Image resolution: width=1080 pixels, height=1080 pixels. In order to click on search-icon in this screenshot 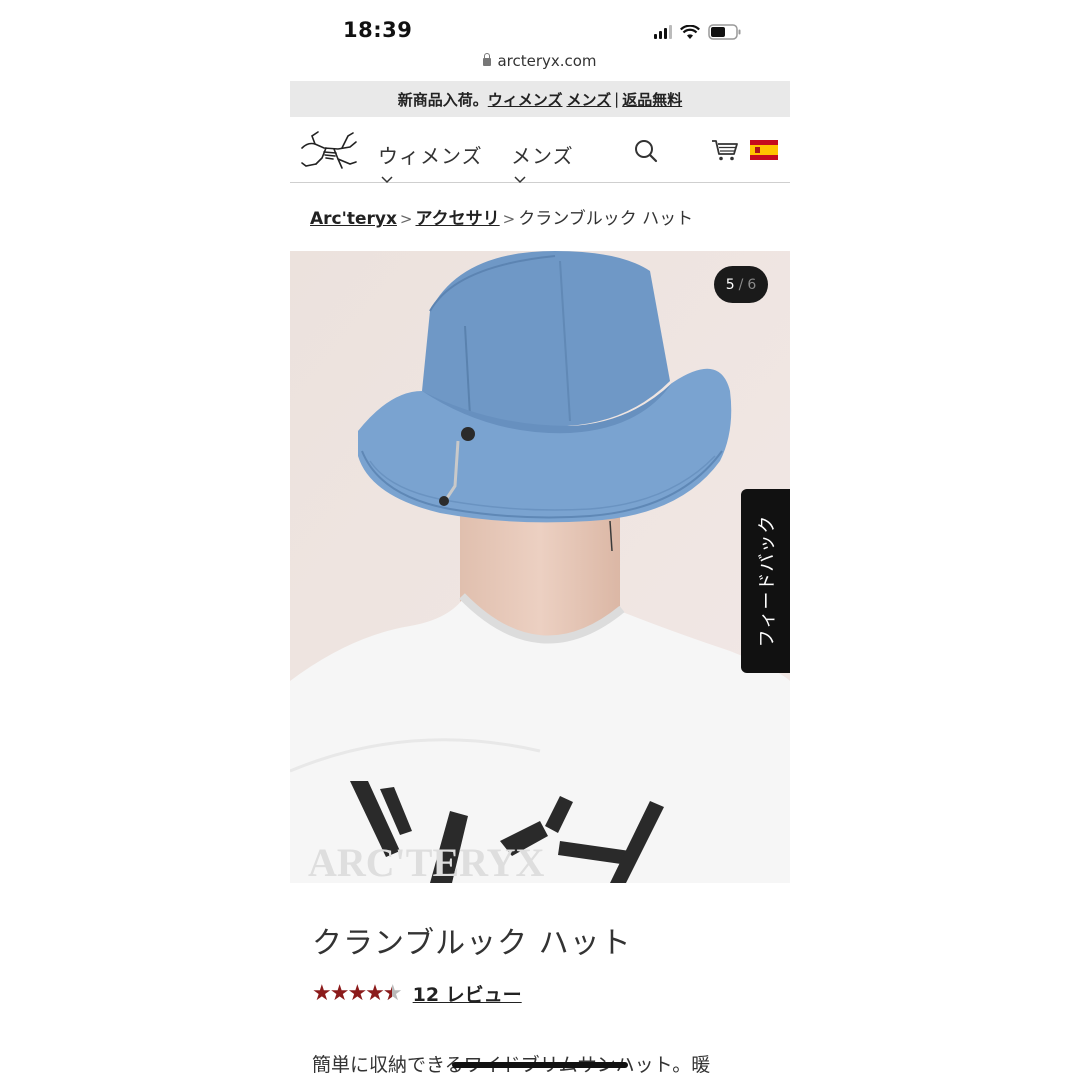, I will do `click(646, 151)`.